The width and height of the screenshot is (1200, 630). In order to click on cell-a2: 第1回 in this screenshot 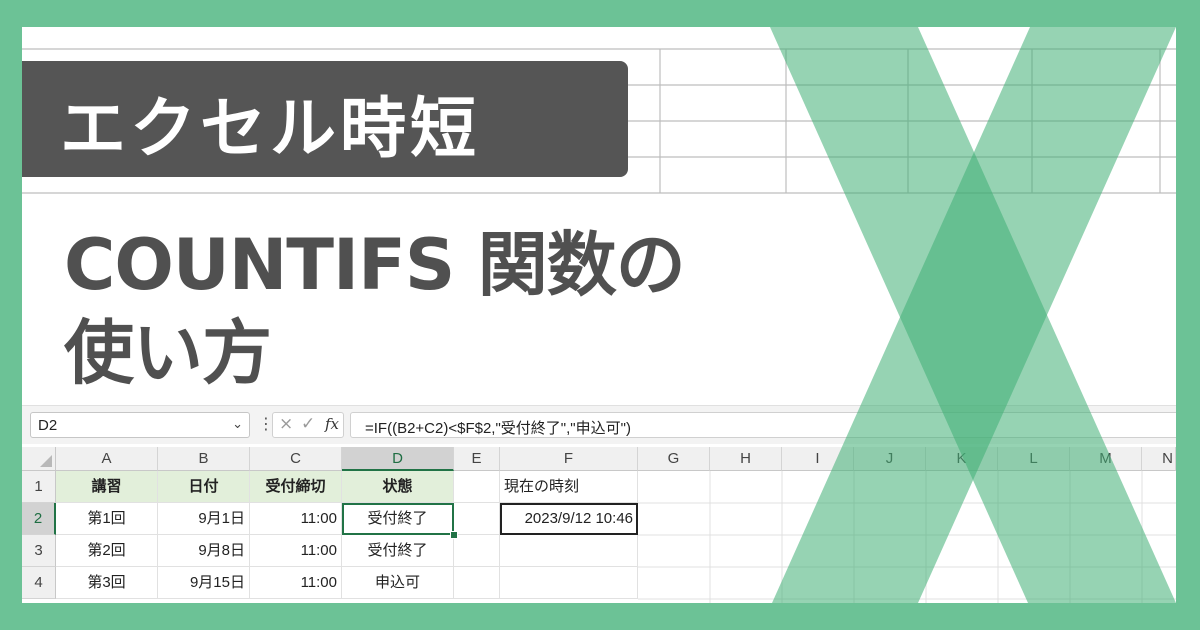, I will do `click(107, 519)`.